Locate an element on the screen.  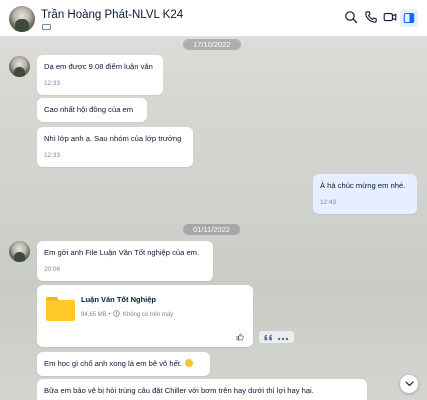
thumbs-up-icon is located at coordinates (240, 336).